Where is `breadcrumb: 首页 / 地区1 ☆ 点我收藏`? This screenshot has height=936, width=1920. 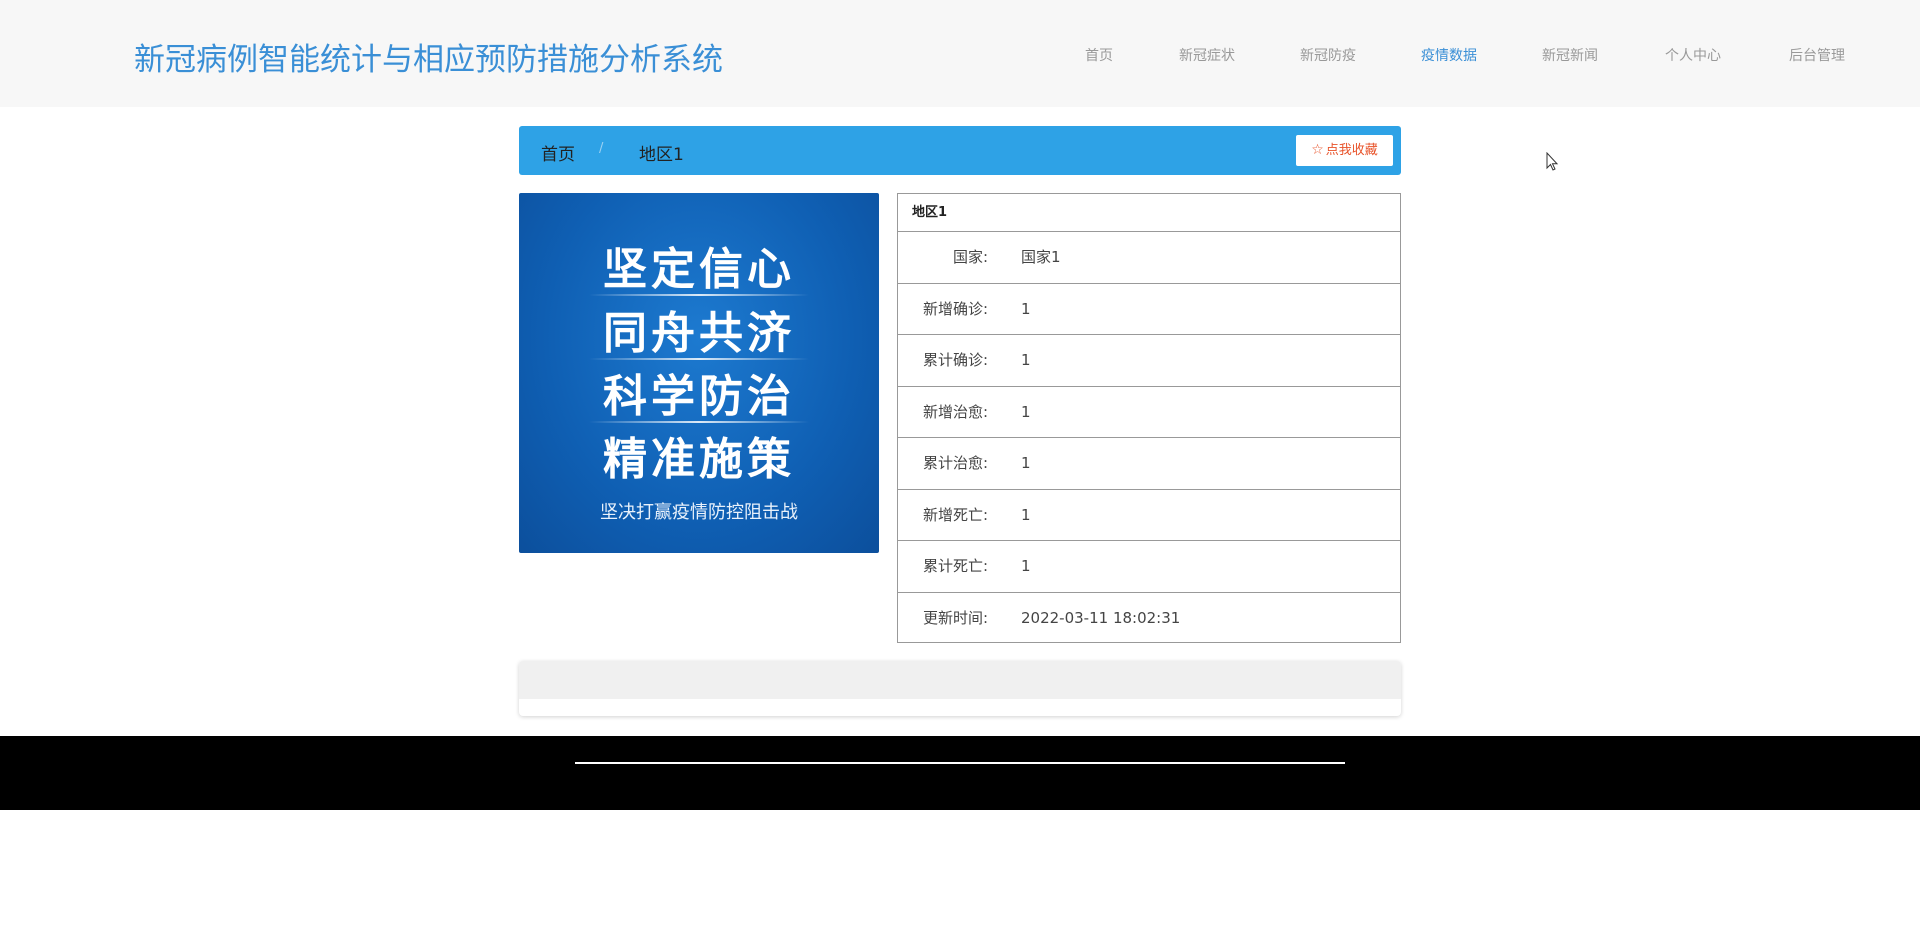 breadcrumb: 首页 / 地区1 ☆ 点我收藏 is located at coordinates (960, 150).